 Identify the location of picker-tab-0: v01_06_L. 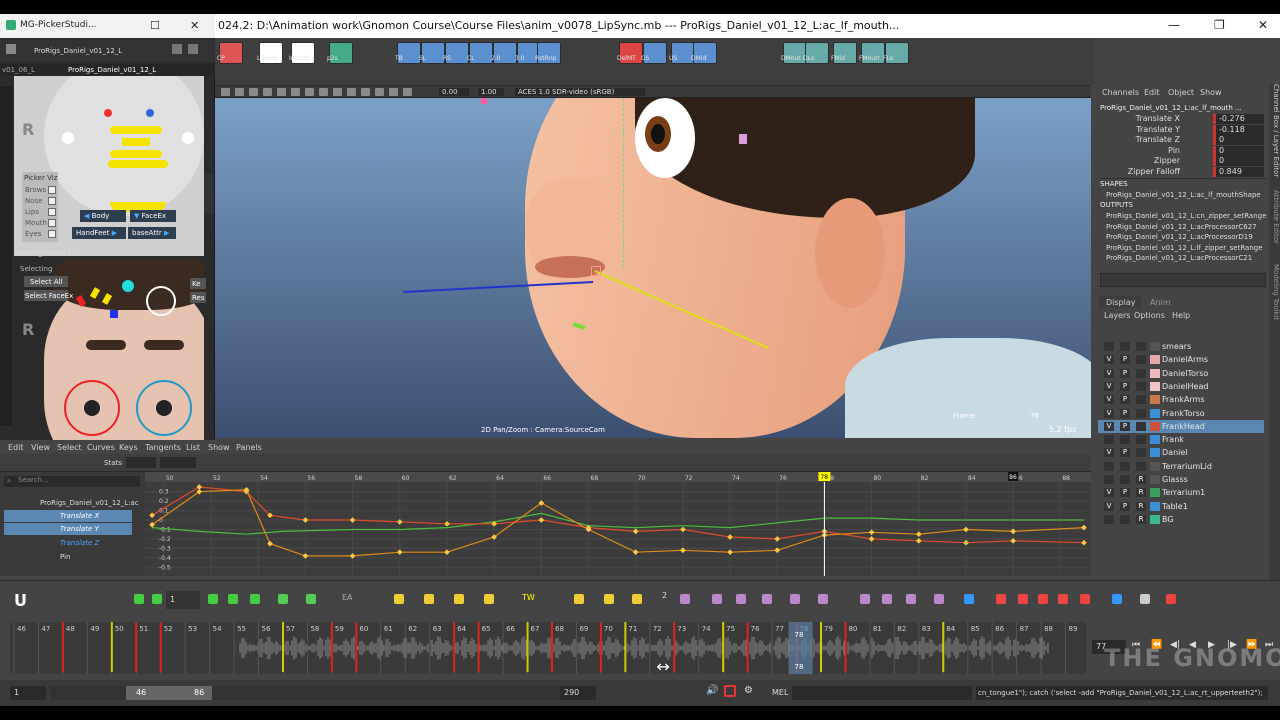
(18, 70).